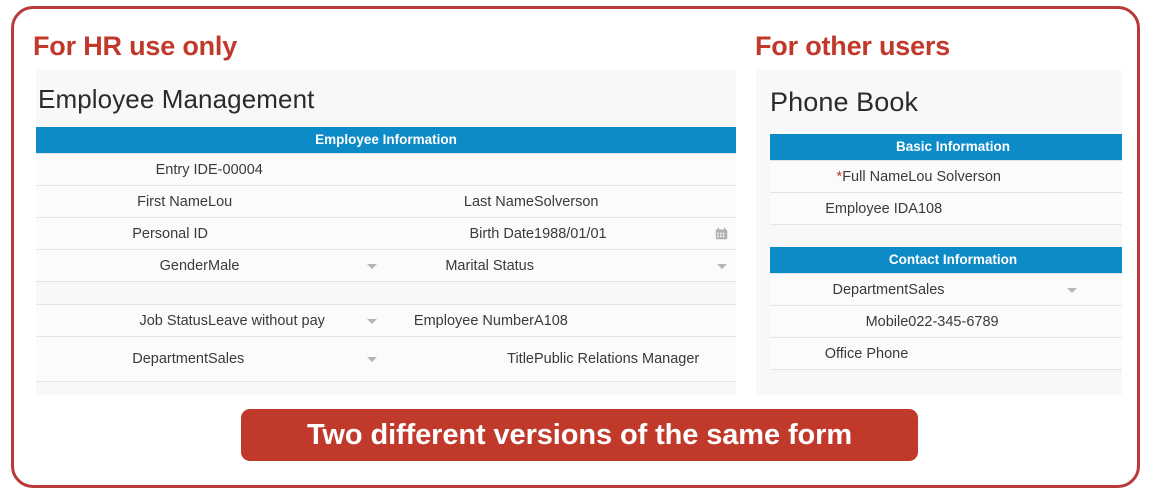 This screenshot has height=500, width=1162. What do you see at coordinates (721, 233) in the screenshot?
I see `calendar-icon` at bounding box center [721, 233].